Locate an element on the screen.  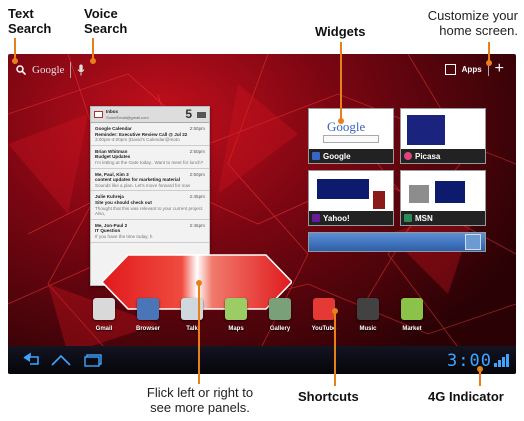
google-icon is located at coordinates (316, 156).